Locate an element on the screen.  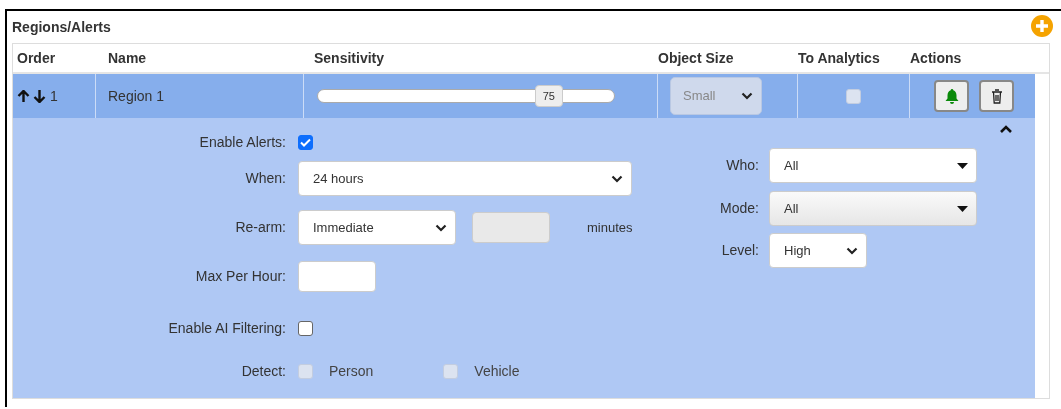
column-header: Sensitivity is located at coordinates (349, 57).